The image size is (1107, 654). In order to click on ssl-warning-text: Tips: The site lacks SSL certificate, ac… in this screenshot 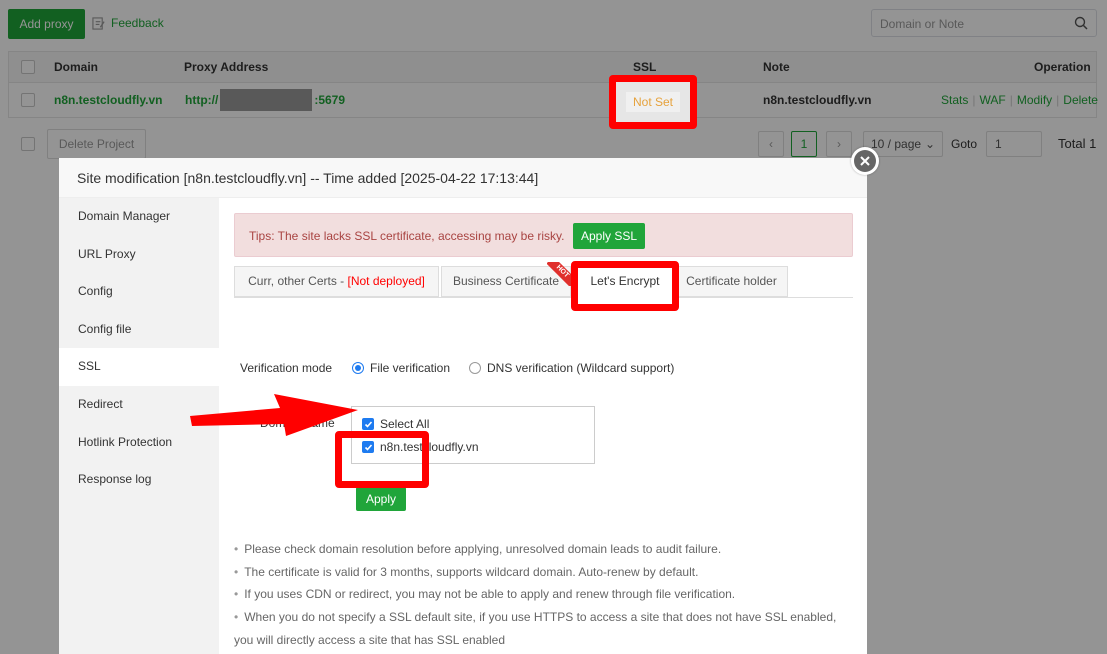, I will do `click(407, 236)`.